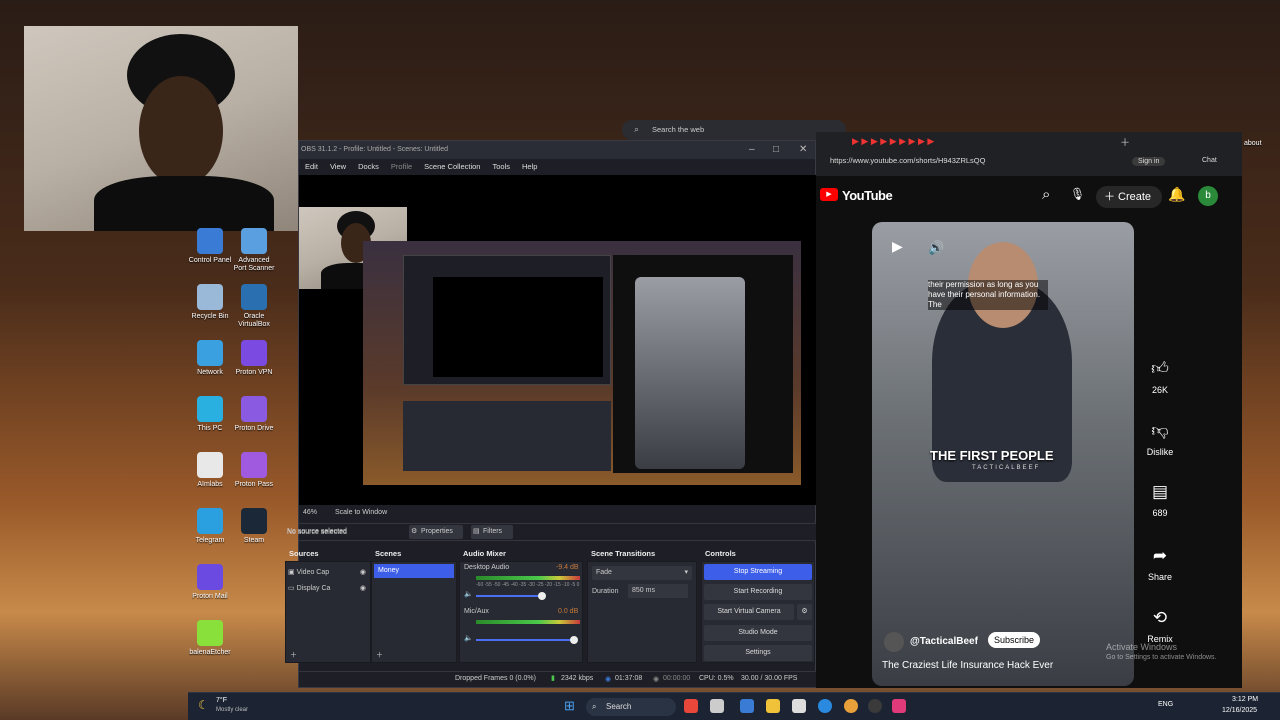  What do you see at coordinates (210, 526) in the screenshot?
I see `desktop-icon: Telegram` at bounding box center [210, 526].